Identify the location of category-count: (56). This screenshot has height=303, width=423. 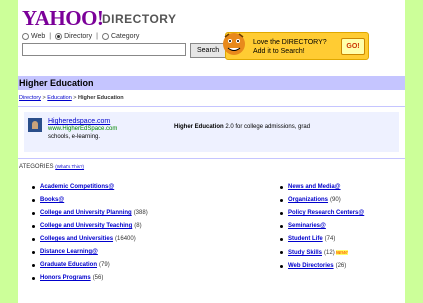
(98, 278).